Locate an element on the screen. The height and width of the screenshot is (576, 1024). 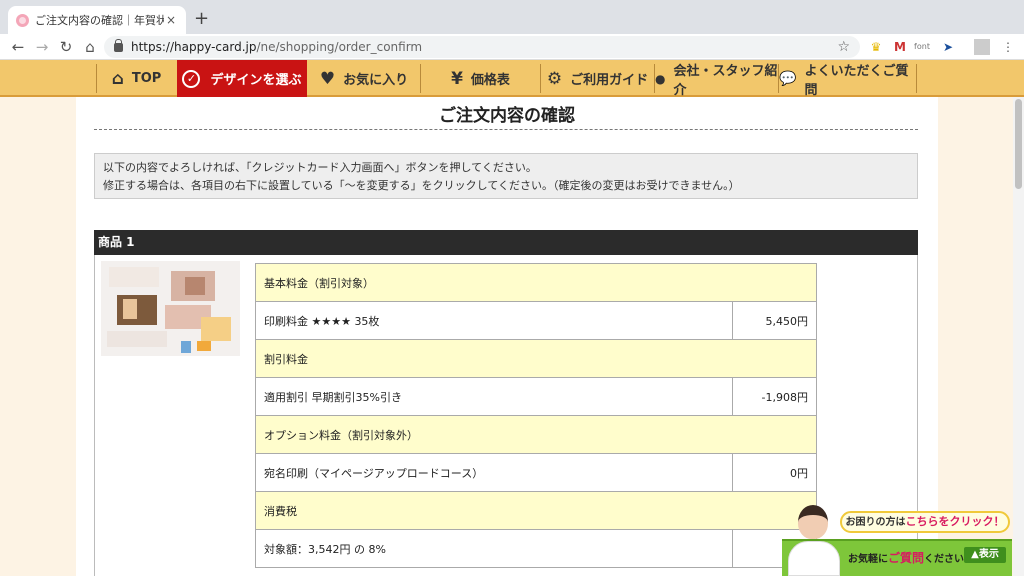
menu-kebab-icon: ⋮ is located at coordinates (1008, 47).